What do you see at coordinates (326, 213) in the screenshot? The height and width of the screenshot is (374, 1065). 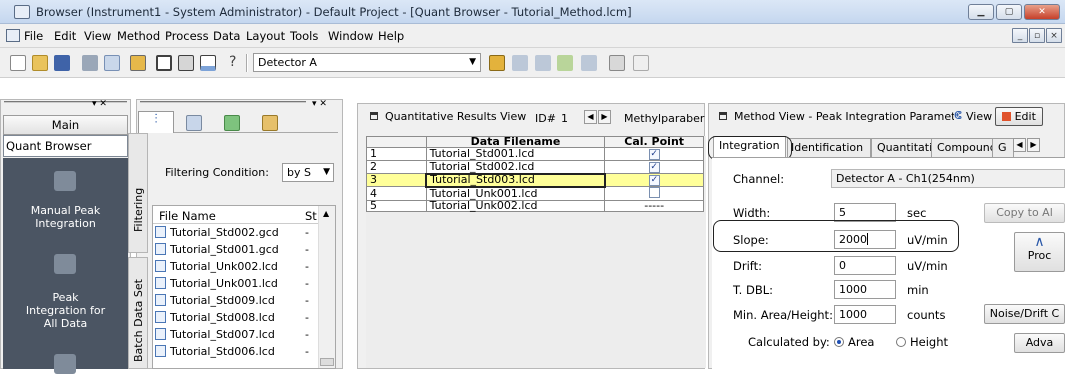 I see `scroll-up-icon: ▲` at bounding box center [326, 213].